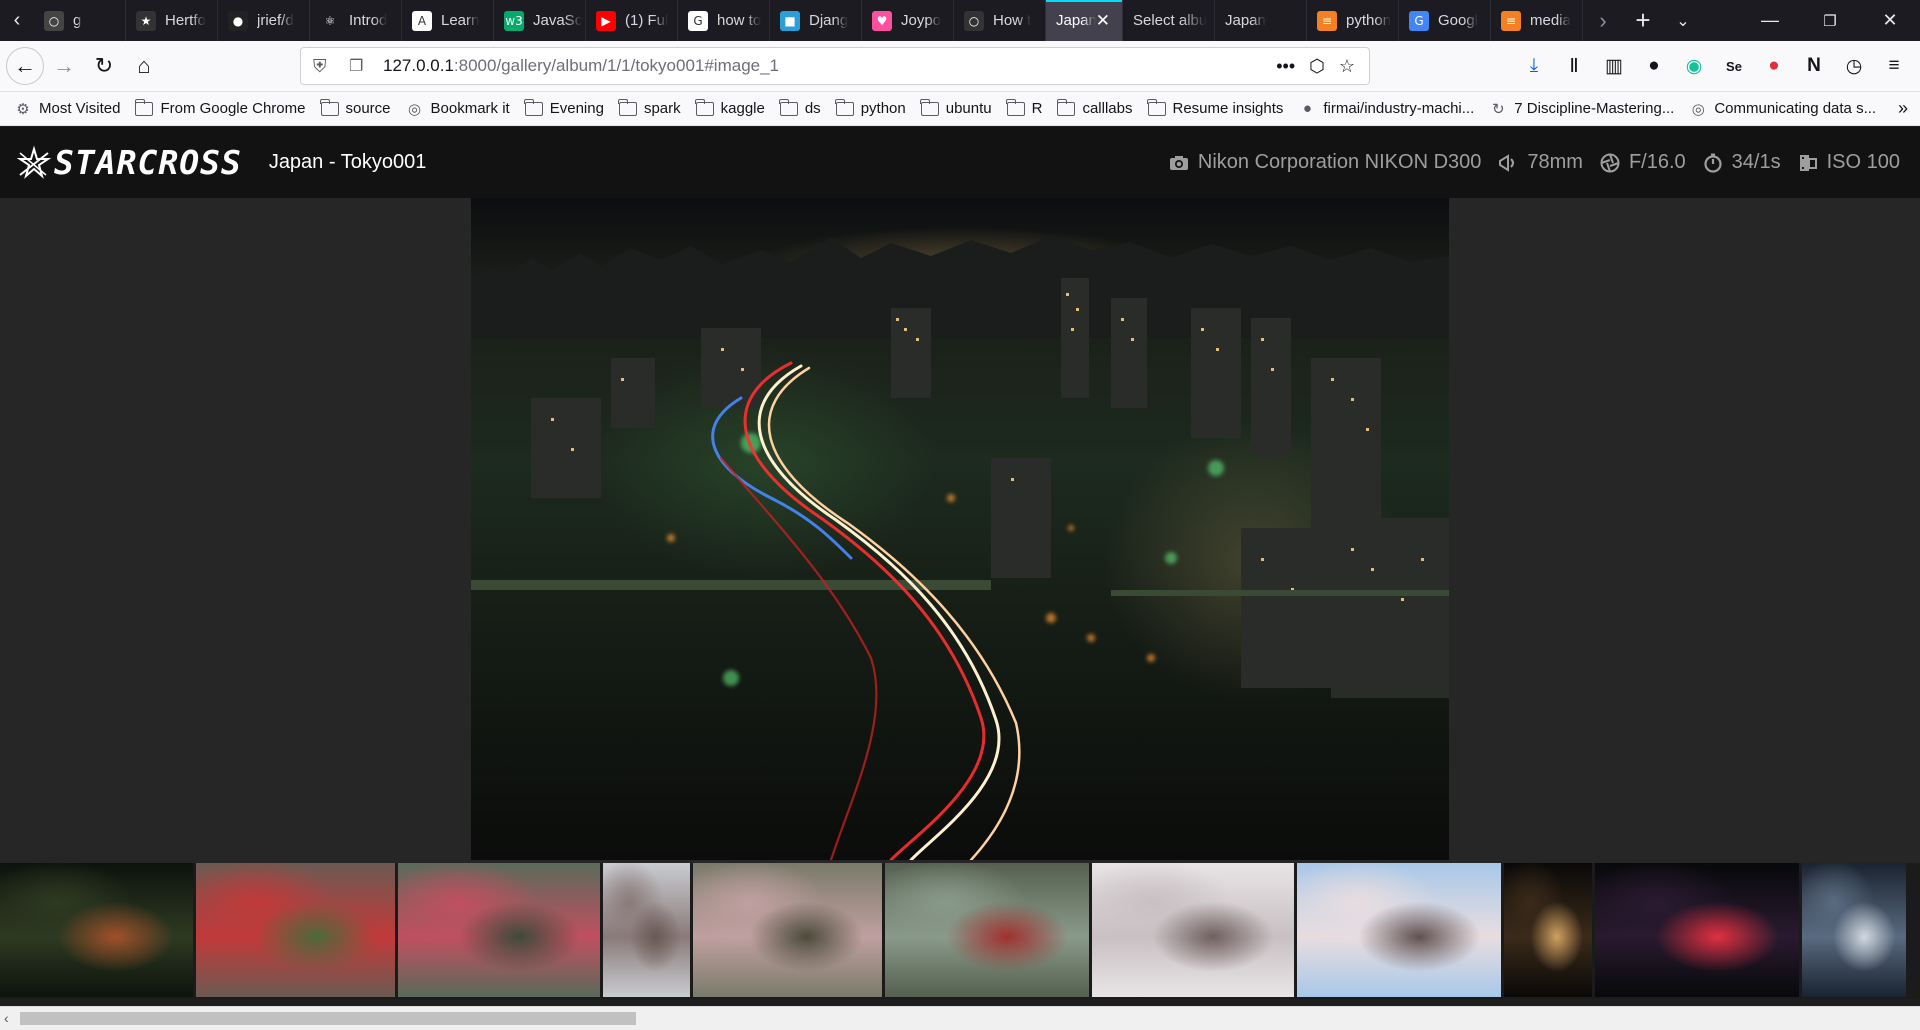 The image size is (1920, 1030). Describe the element at coordinates (64, 66) in the screenshot. I see `forward-button: →` at that location.